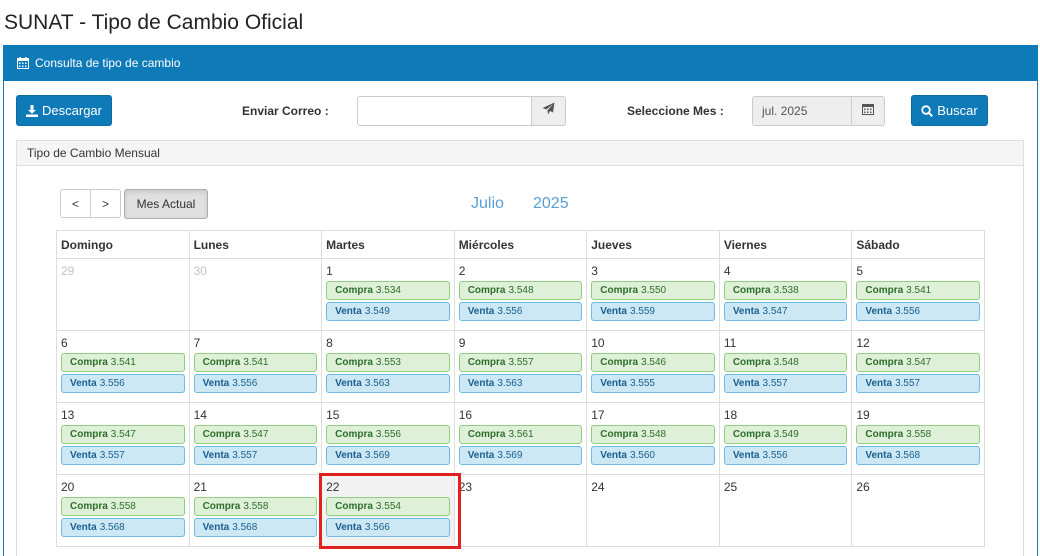 This screenshot has width=1040, height=556. What do you see at coordinates (653, 311) in the screenshot?
I see `sell-rate-event: Venta 3.559` at bounding box center [653, 311].